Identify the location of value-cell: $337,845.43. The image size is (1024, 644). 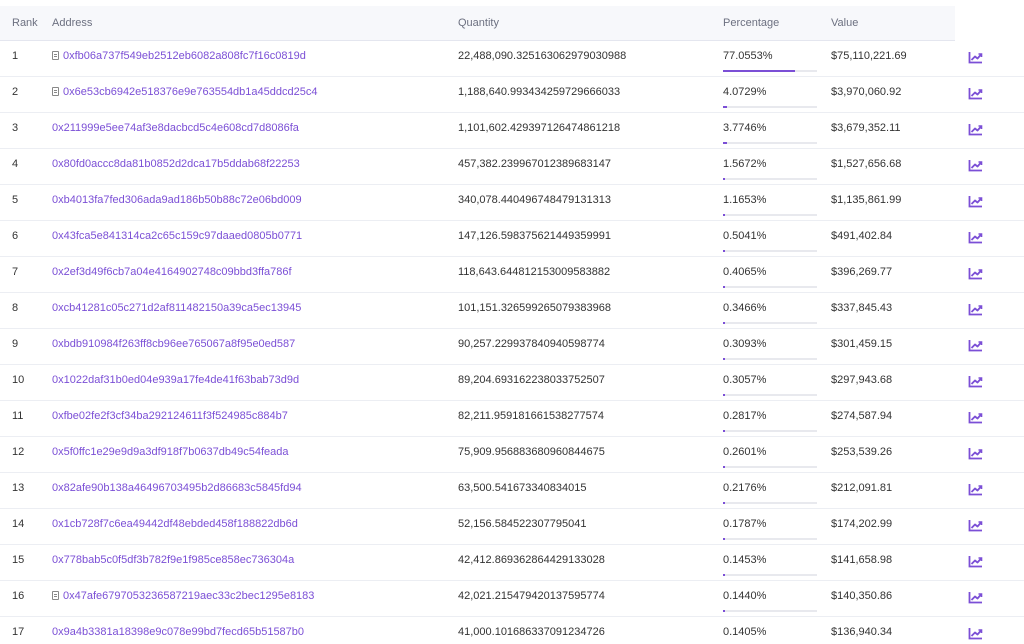
(862, 308).